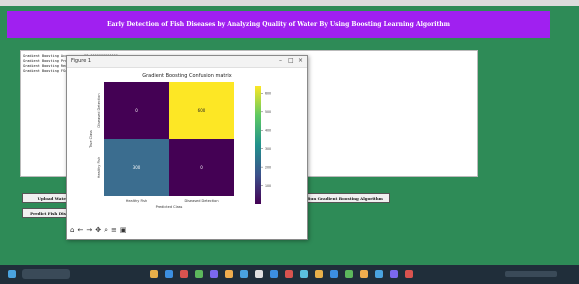  What do you see at coordinates (89, 230) in the screenshot?
I see `forward-icon: →` at bounding box center [89, 230].